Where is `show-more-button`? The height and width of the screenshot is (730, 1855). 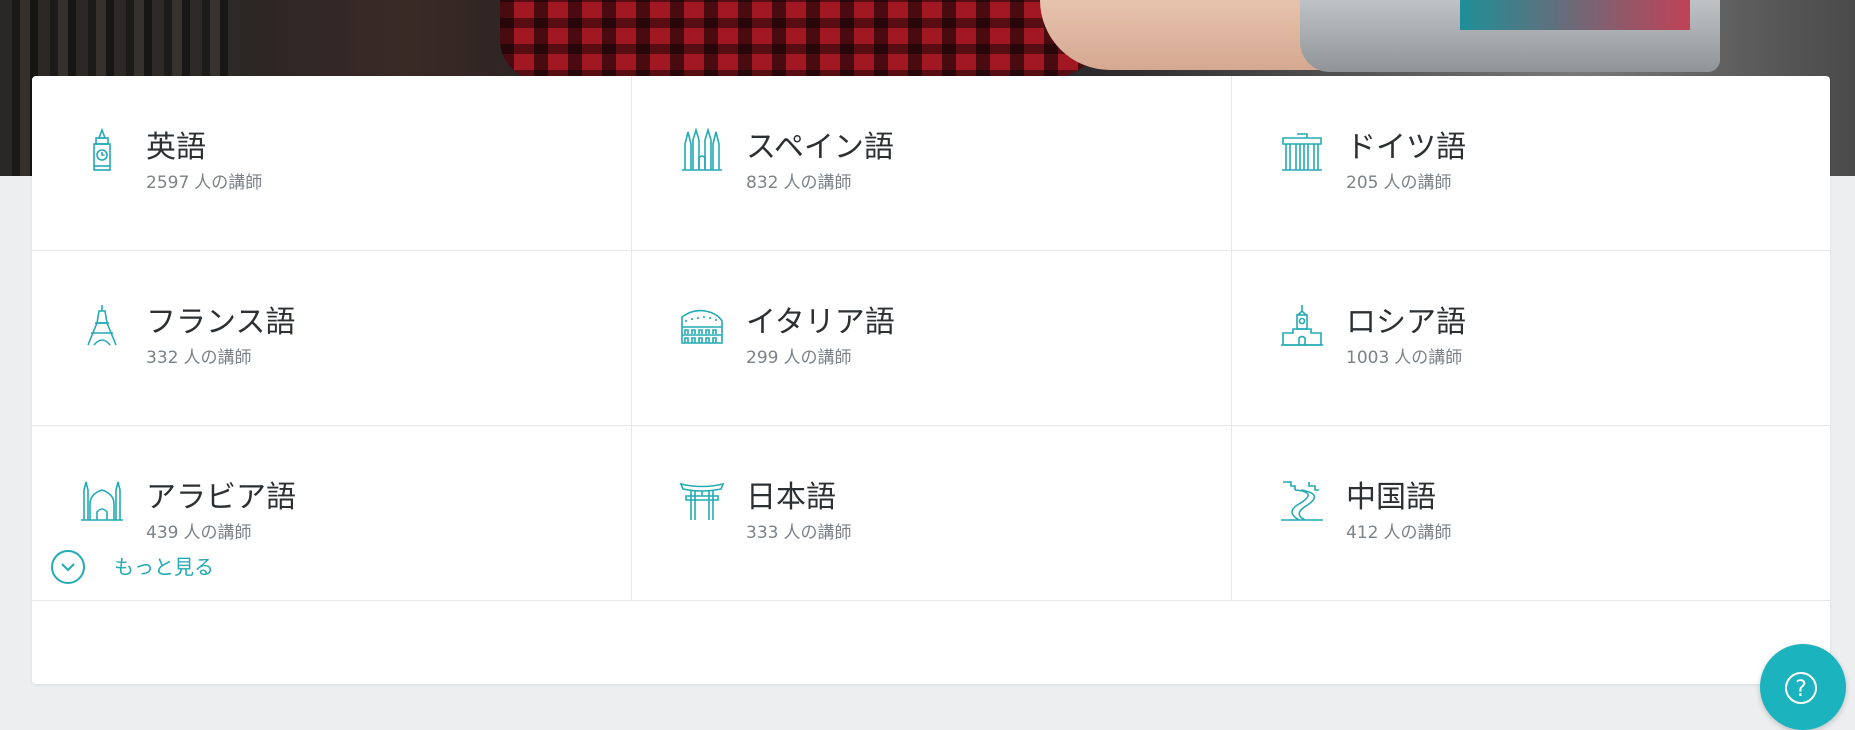 show-more-button is located at coordinates (68, 567).